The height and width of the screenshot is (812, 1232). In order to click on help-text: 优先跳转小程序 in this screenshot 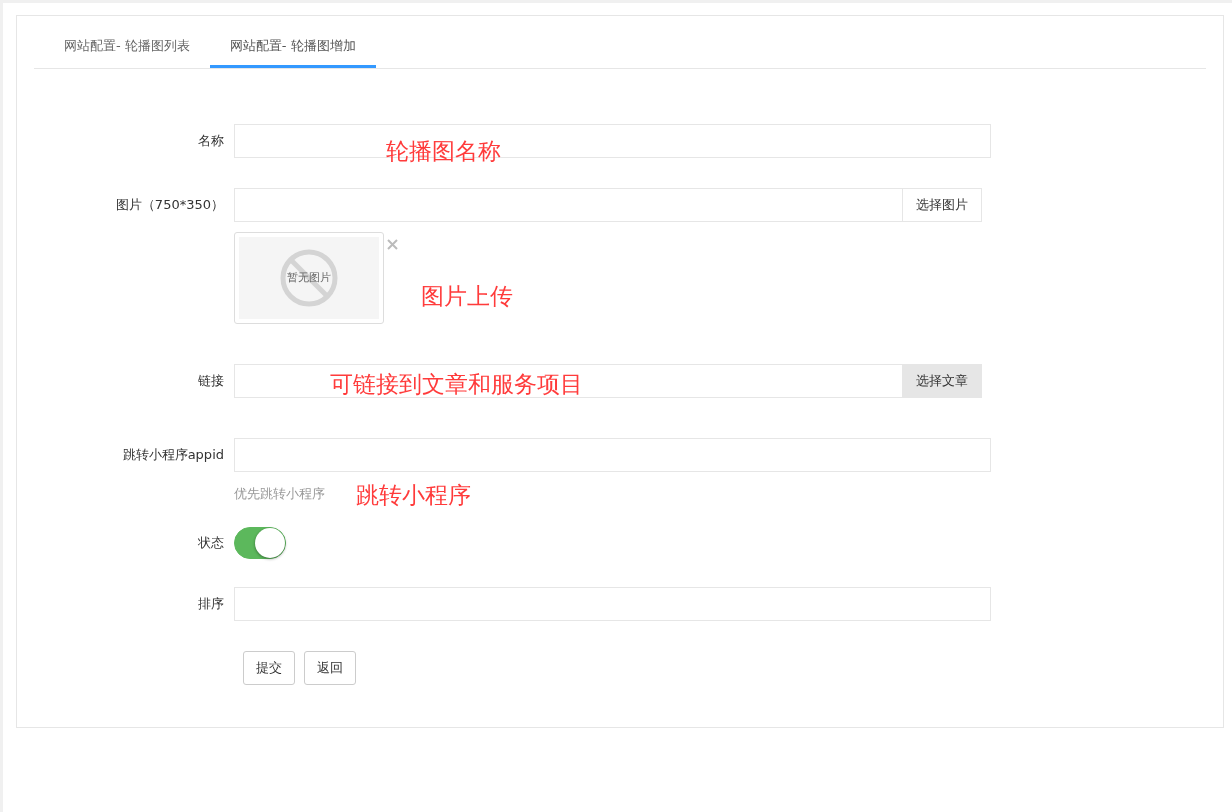, I will do `click(279, 494)`.